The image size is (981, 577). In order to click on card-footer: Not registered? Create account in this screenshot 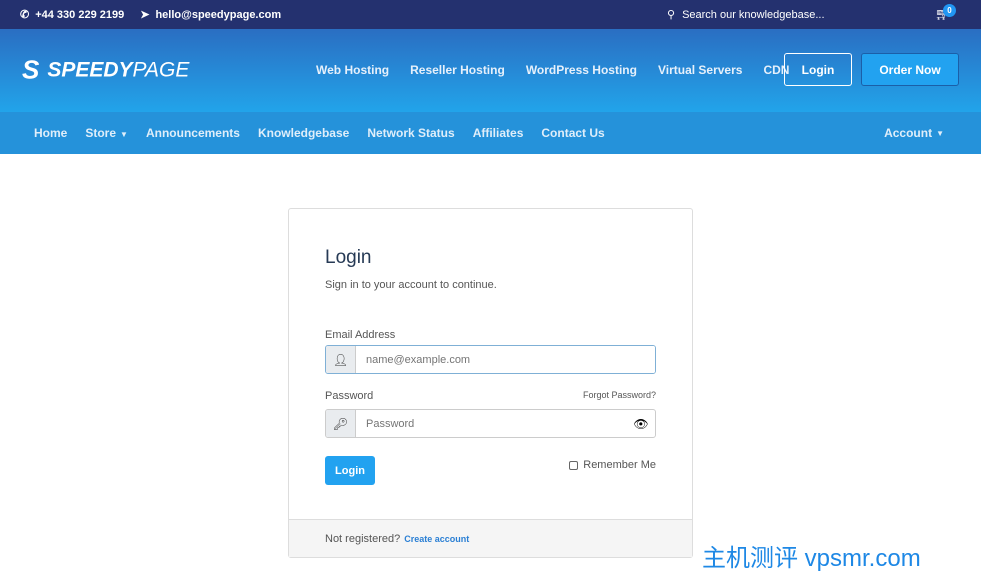, I will do `click(490, 538)`.